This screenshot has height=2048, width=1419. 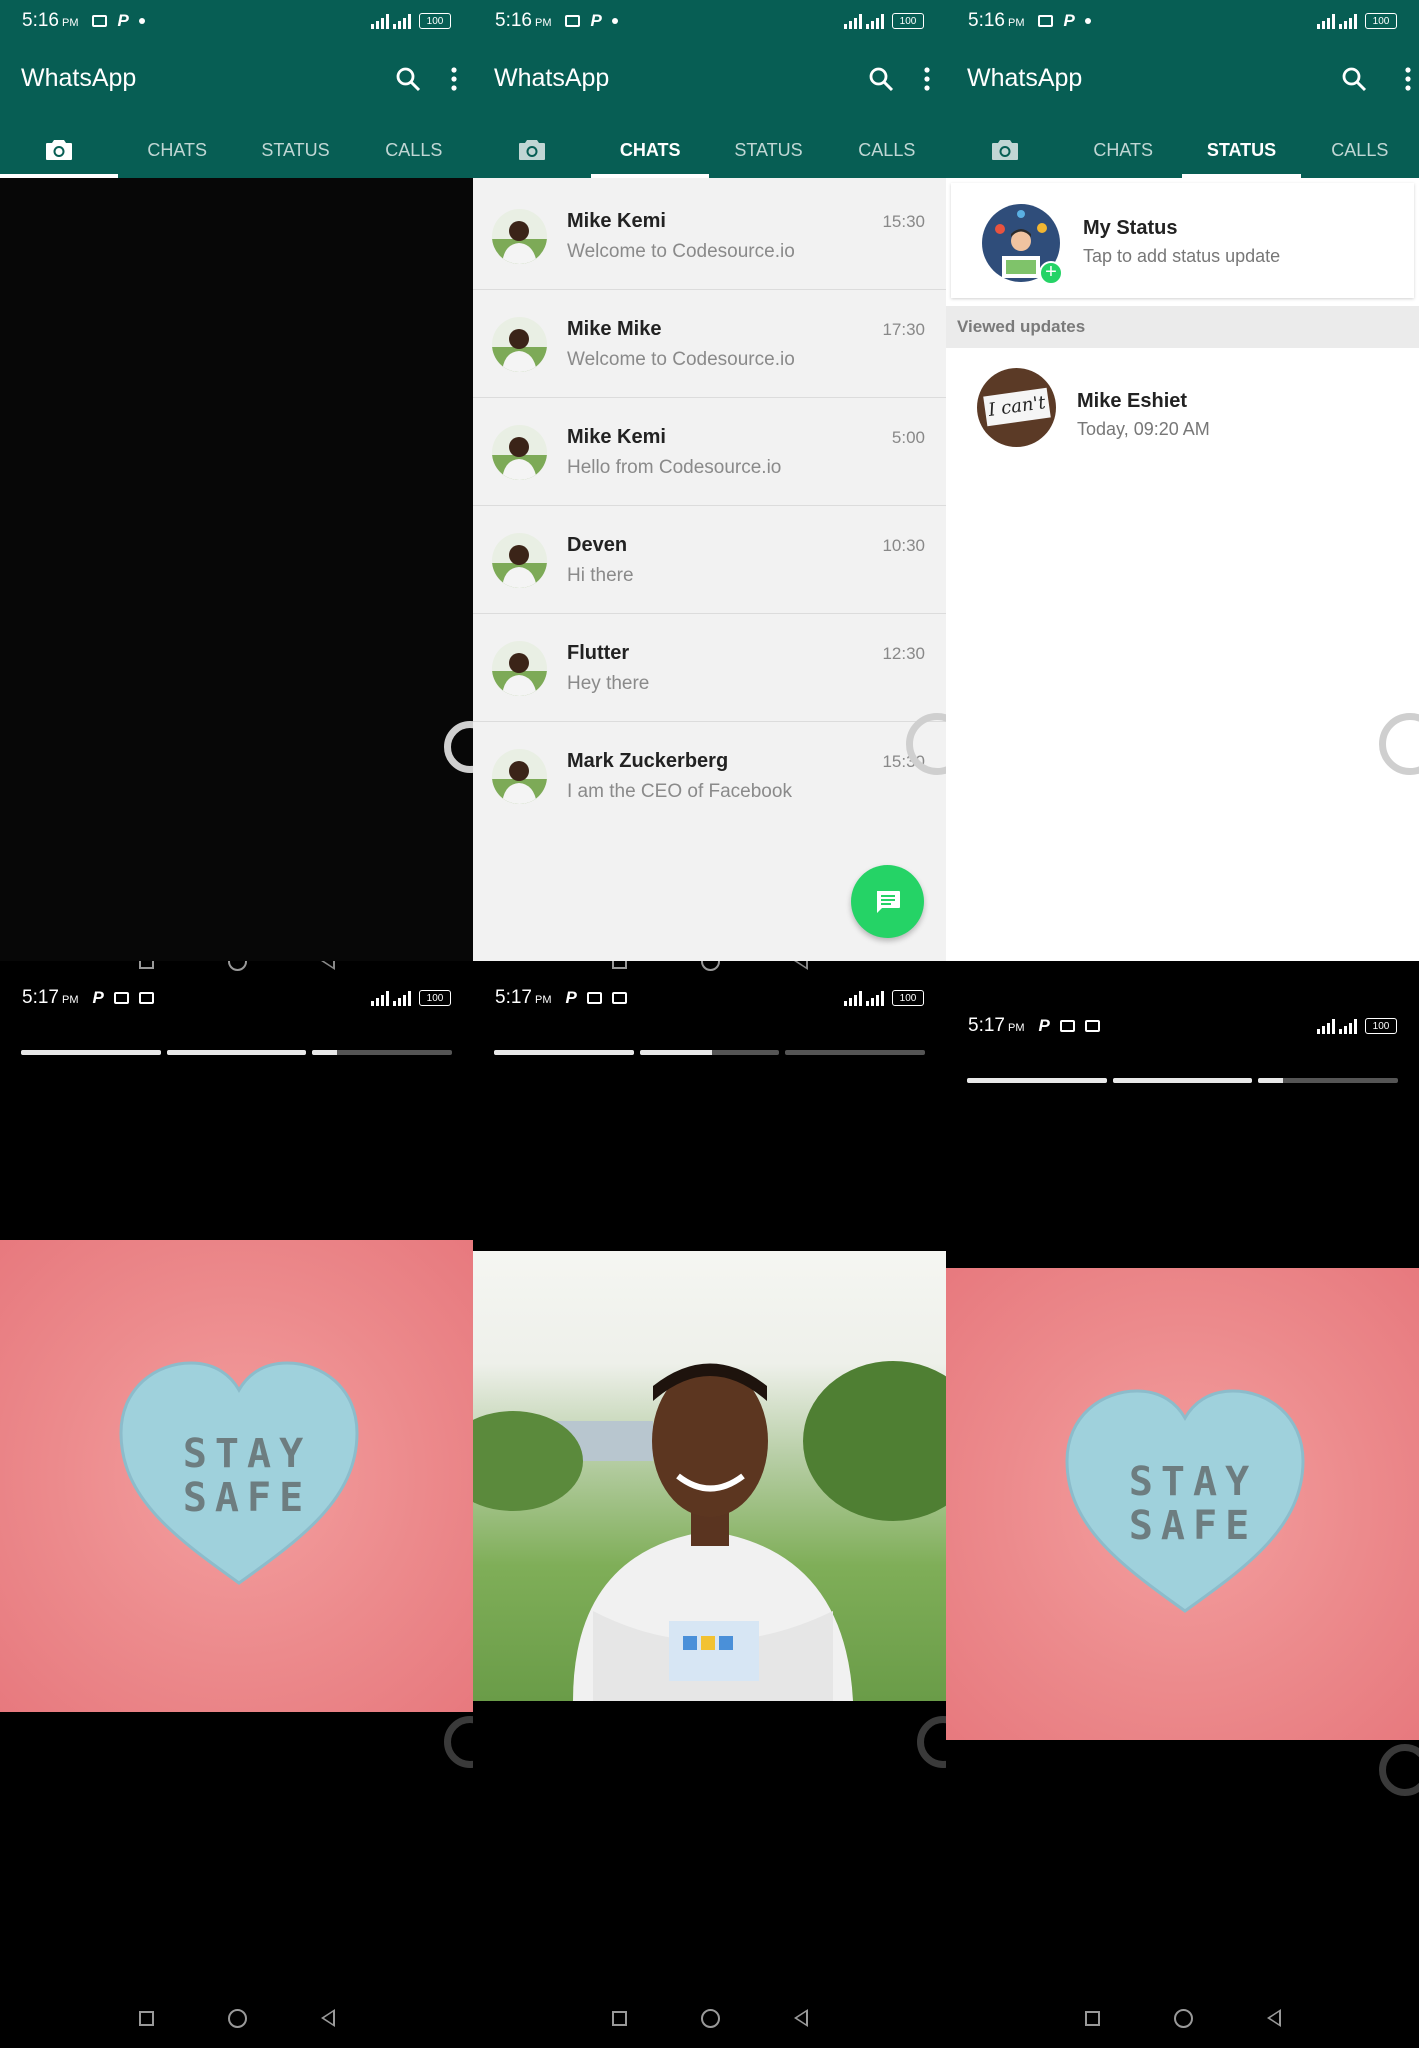 I want to click on chat-row: Deven Hi there 10:30, so click(x=709, y=560).